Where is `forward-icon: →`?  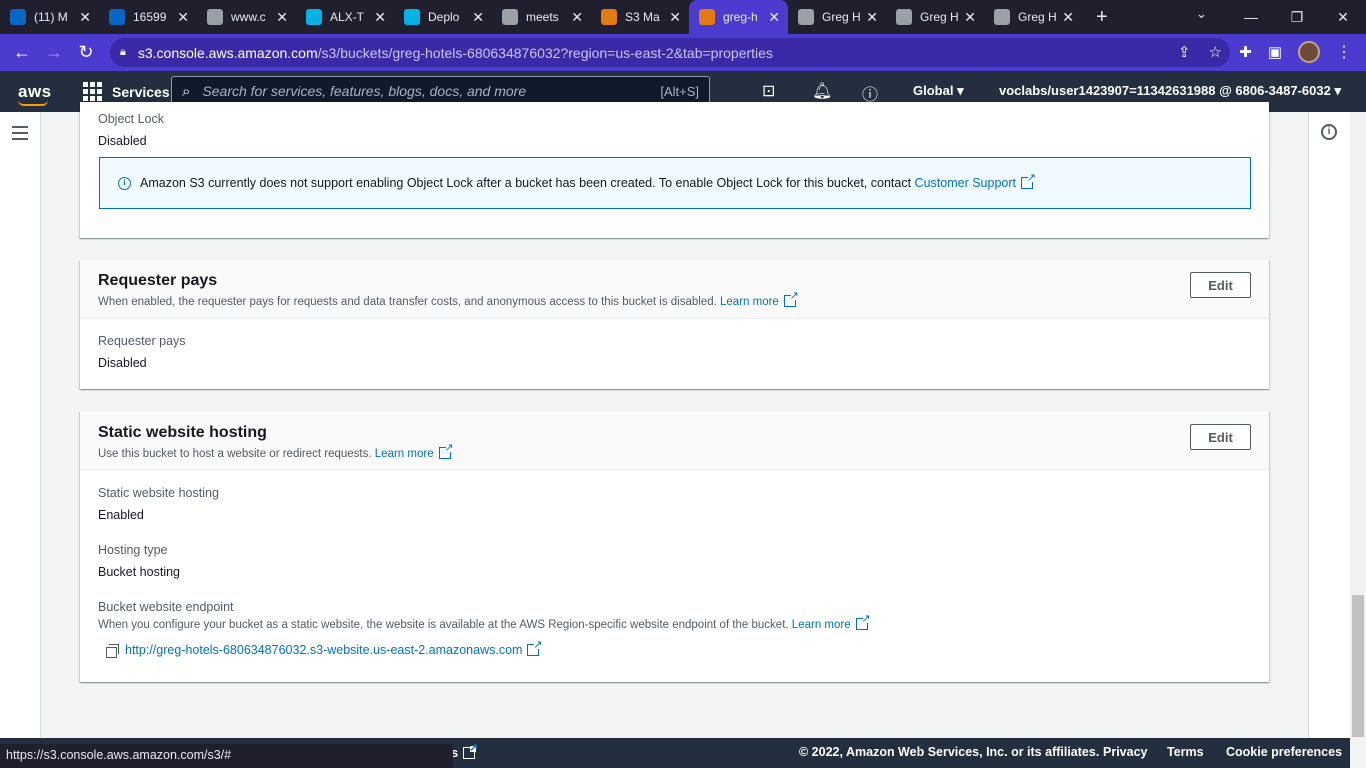
forward-icon: → is located at coordinates (54, 52).